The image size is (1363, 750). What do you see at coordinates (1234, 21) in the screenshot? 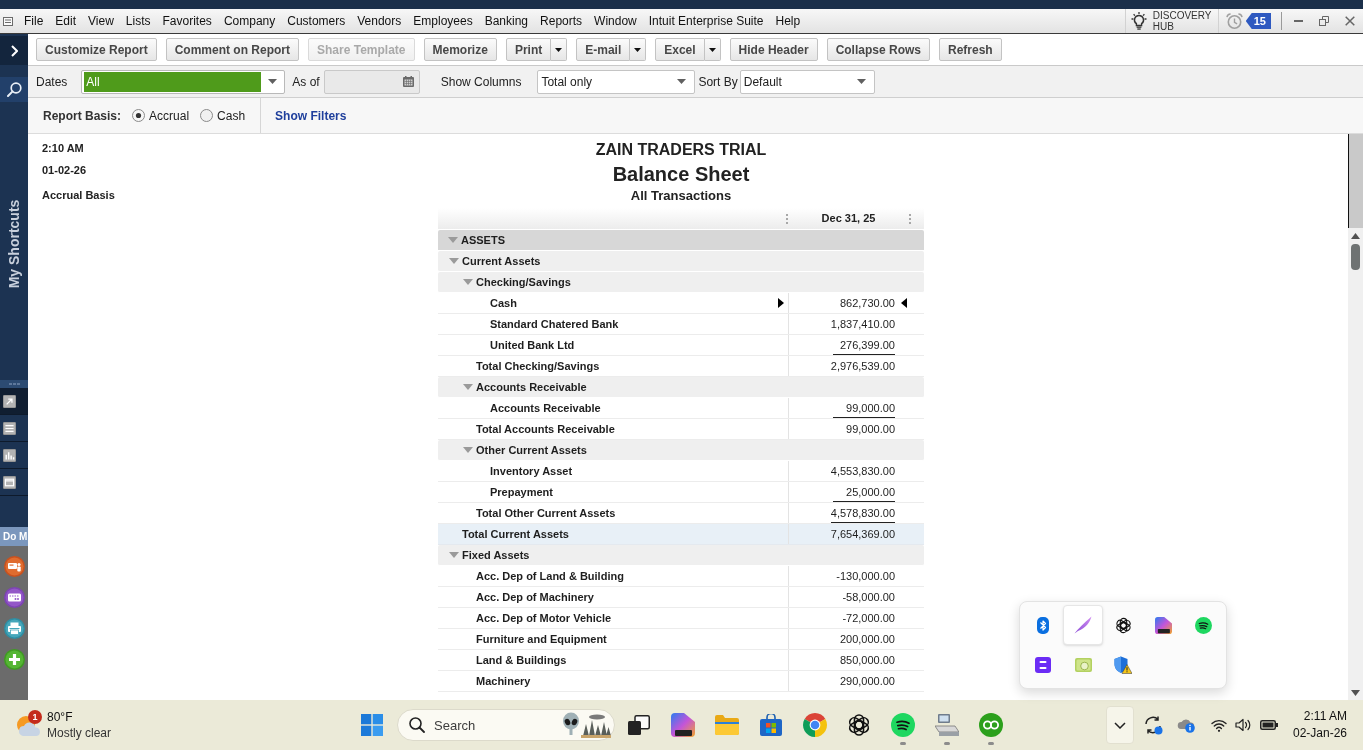
I see `alarm-clock-icon` at bounding box center [1234, 21].